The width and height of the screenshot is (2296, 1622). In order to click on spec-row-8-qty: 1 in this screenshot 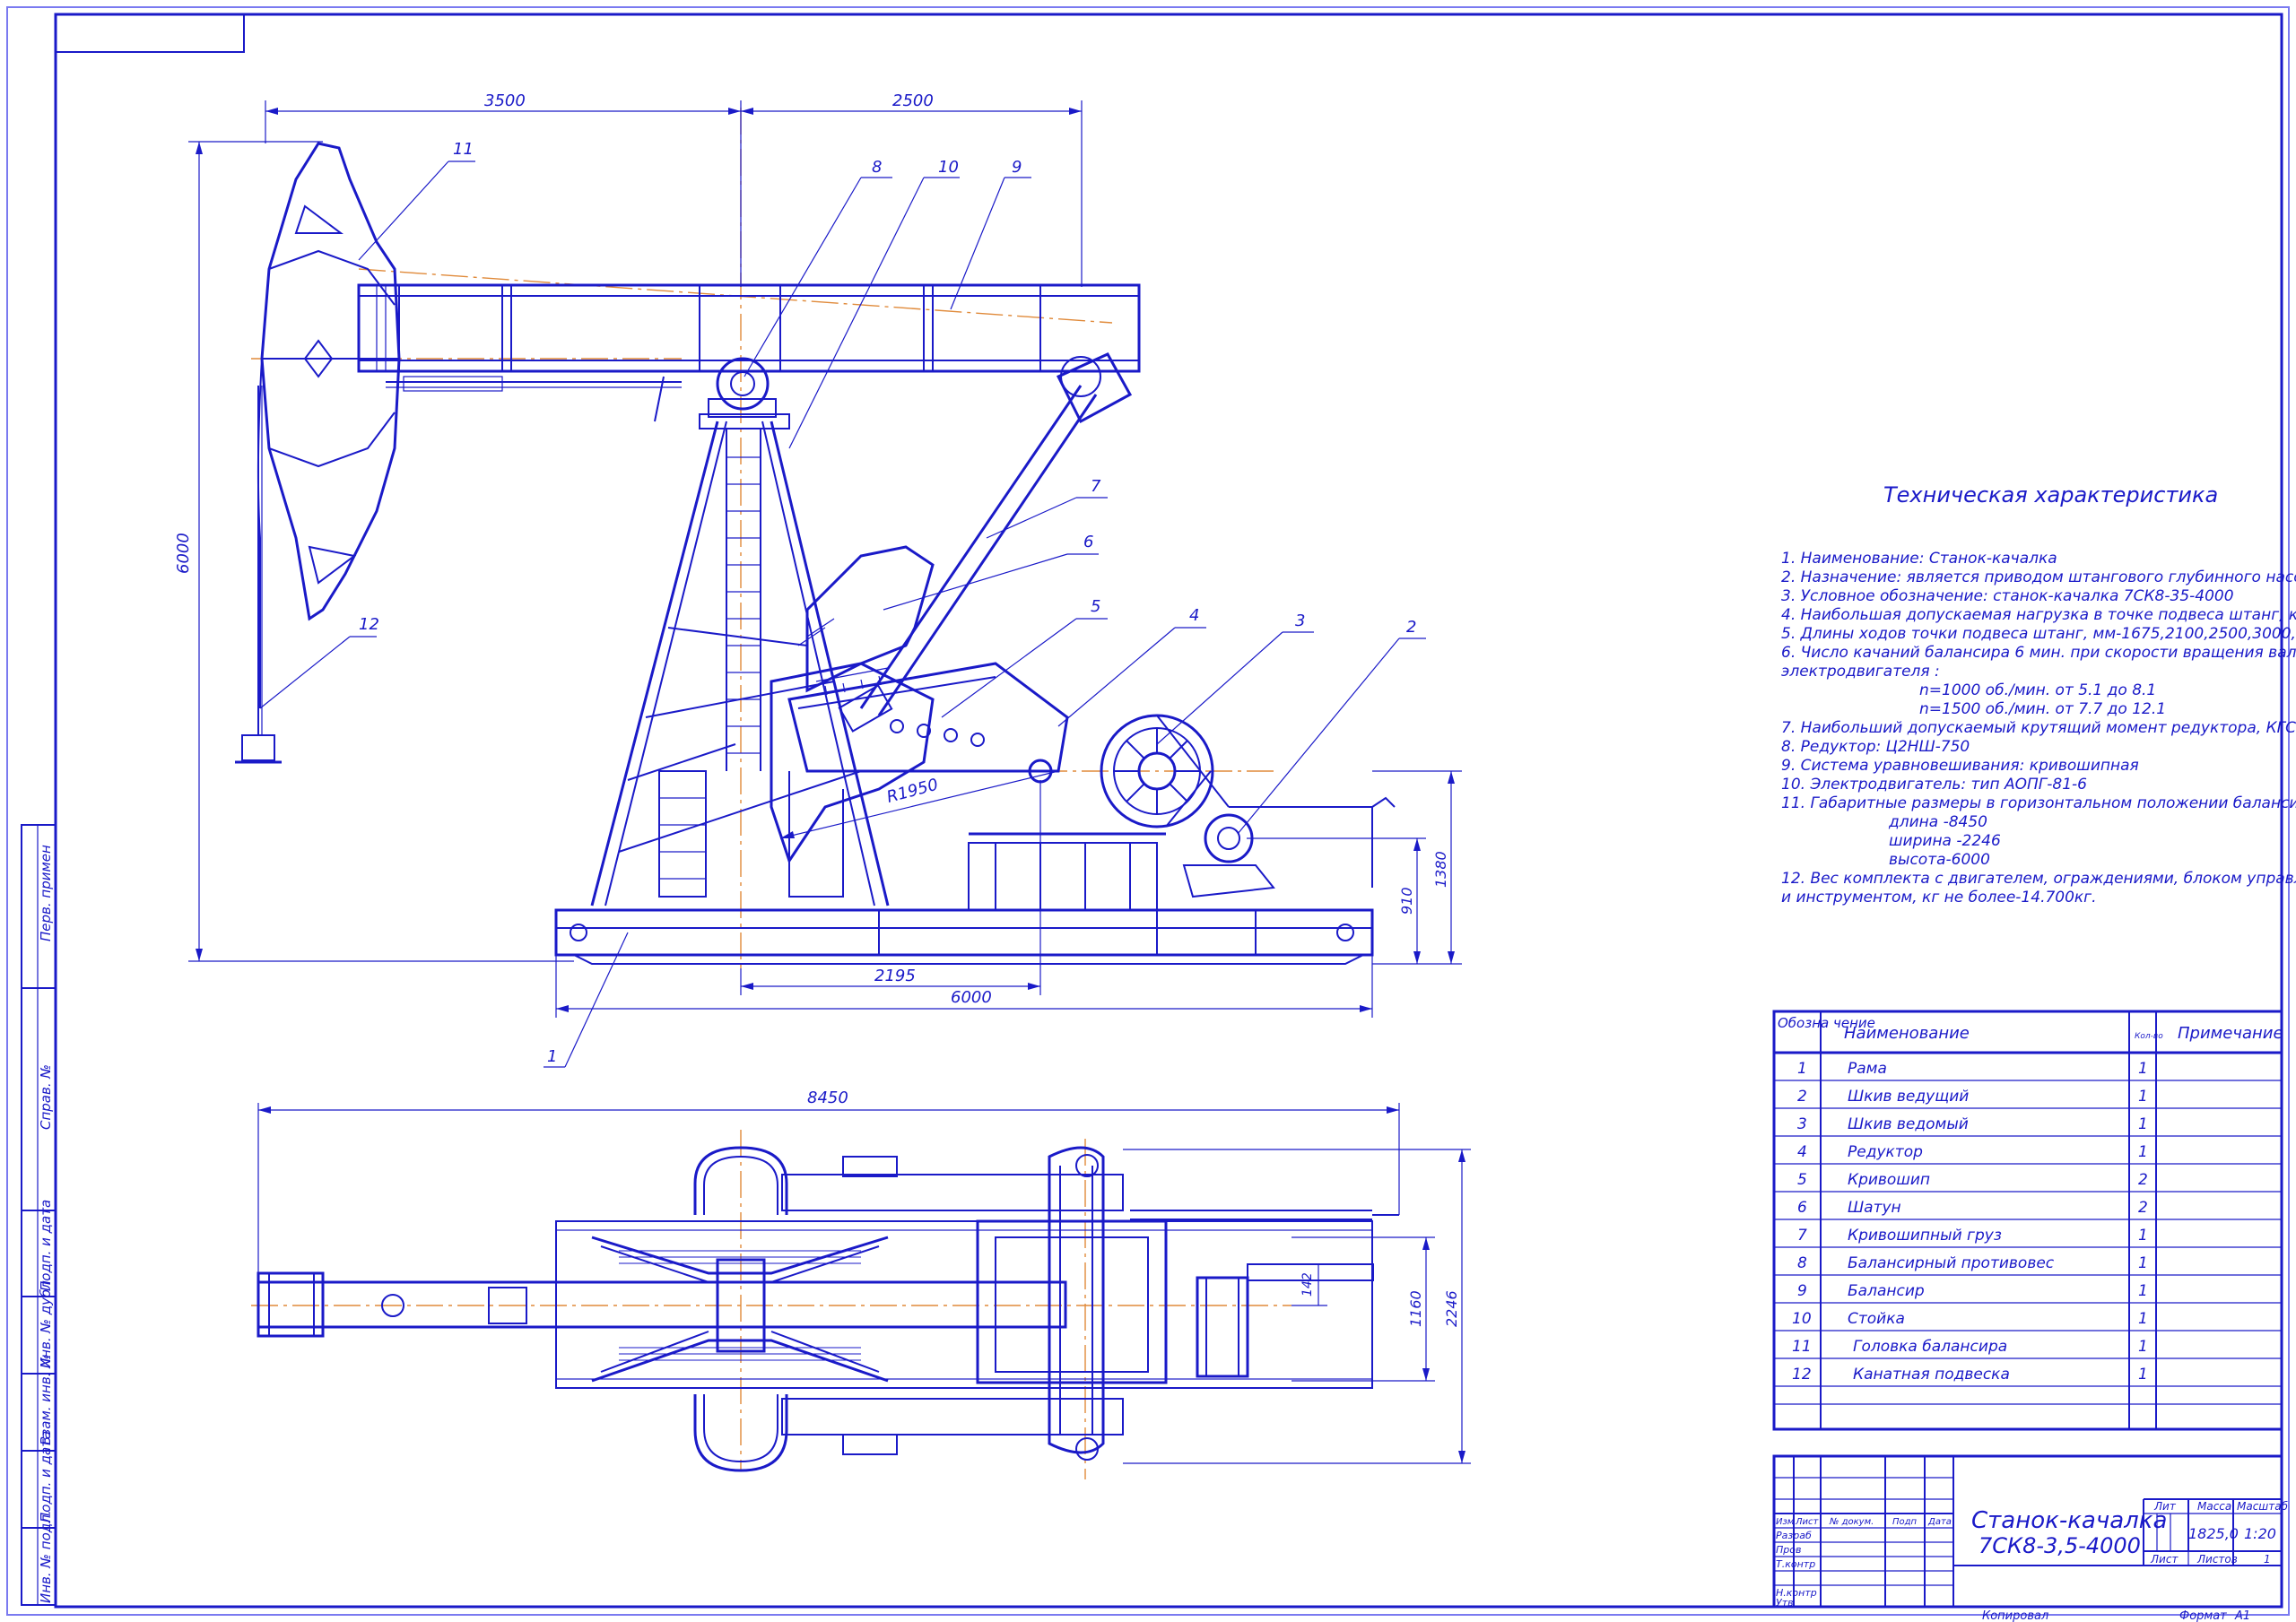, I will do `click(2143, 1263)`.